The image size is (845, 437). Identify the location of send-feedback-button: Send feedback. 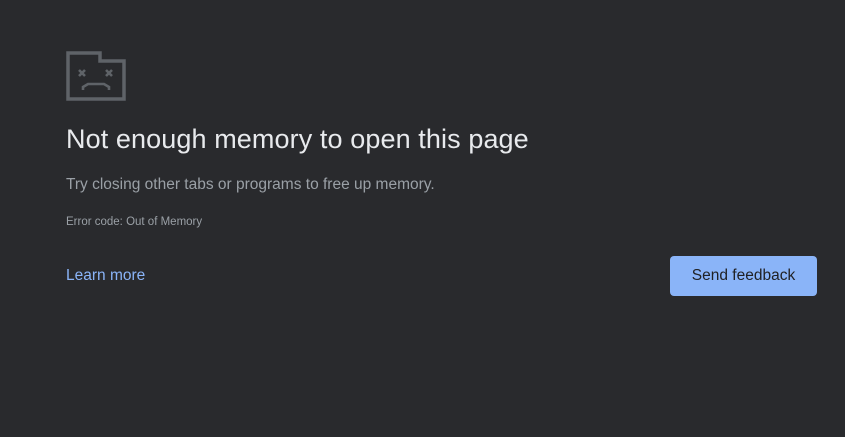
(743, 276).